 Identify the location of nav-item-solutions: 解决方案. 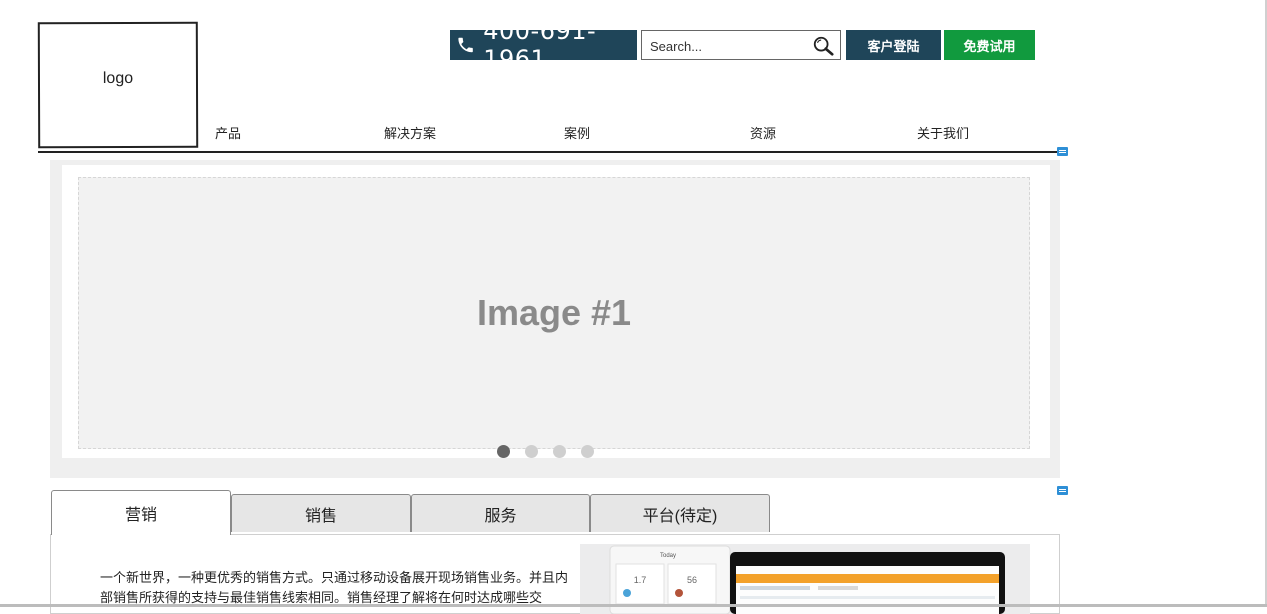
(410, 132).